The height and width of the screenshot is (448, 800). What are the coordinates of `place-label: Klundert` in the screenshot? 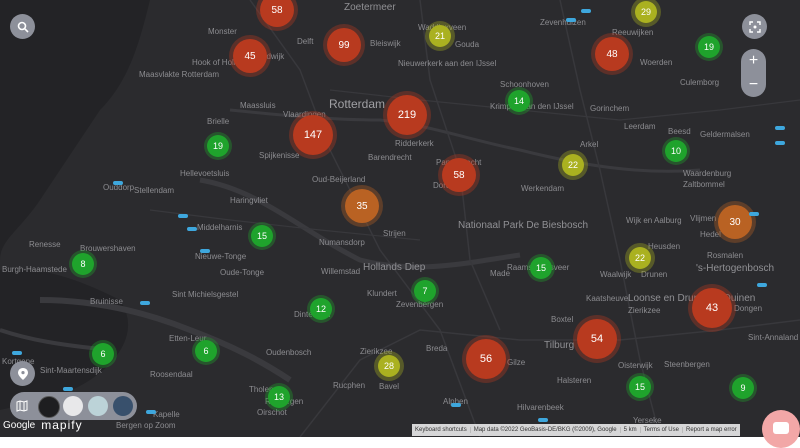 It's located at (382, 293).